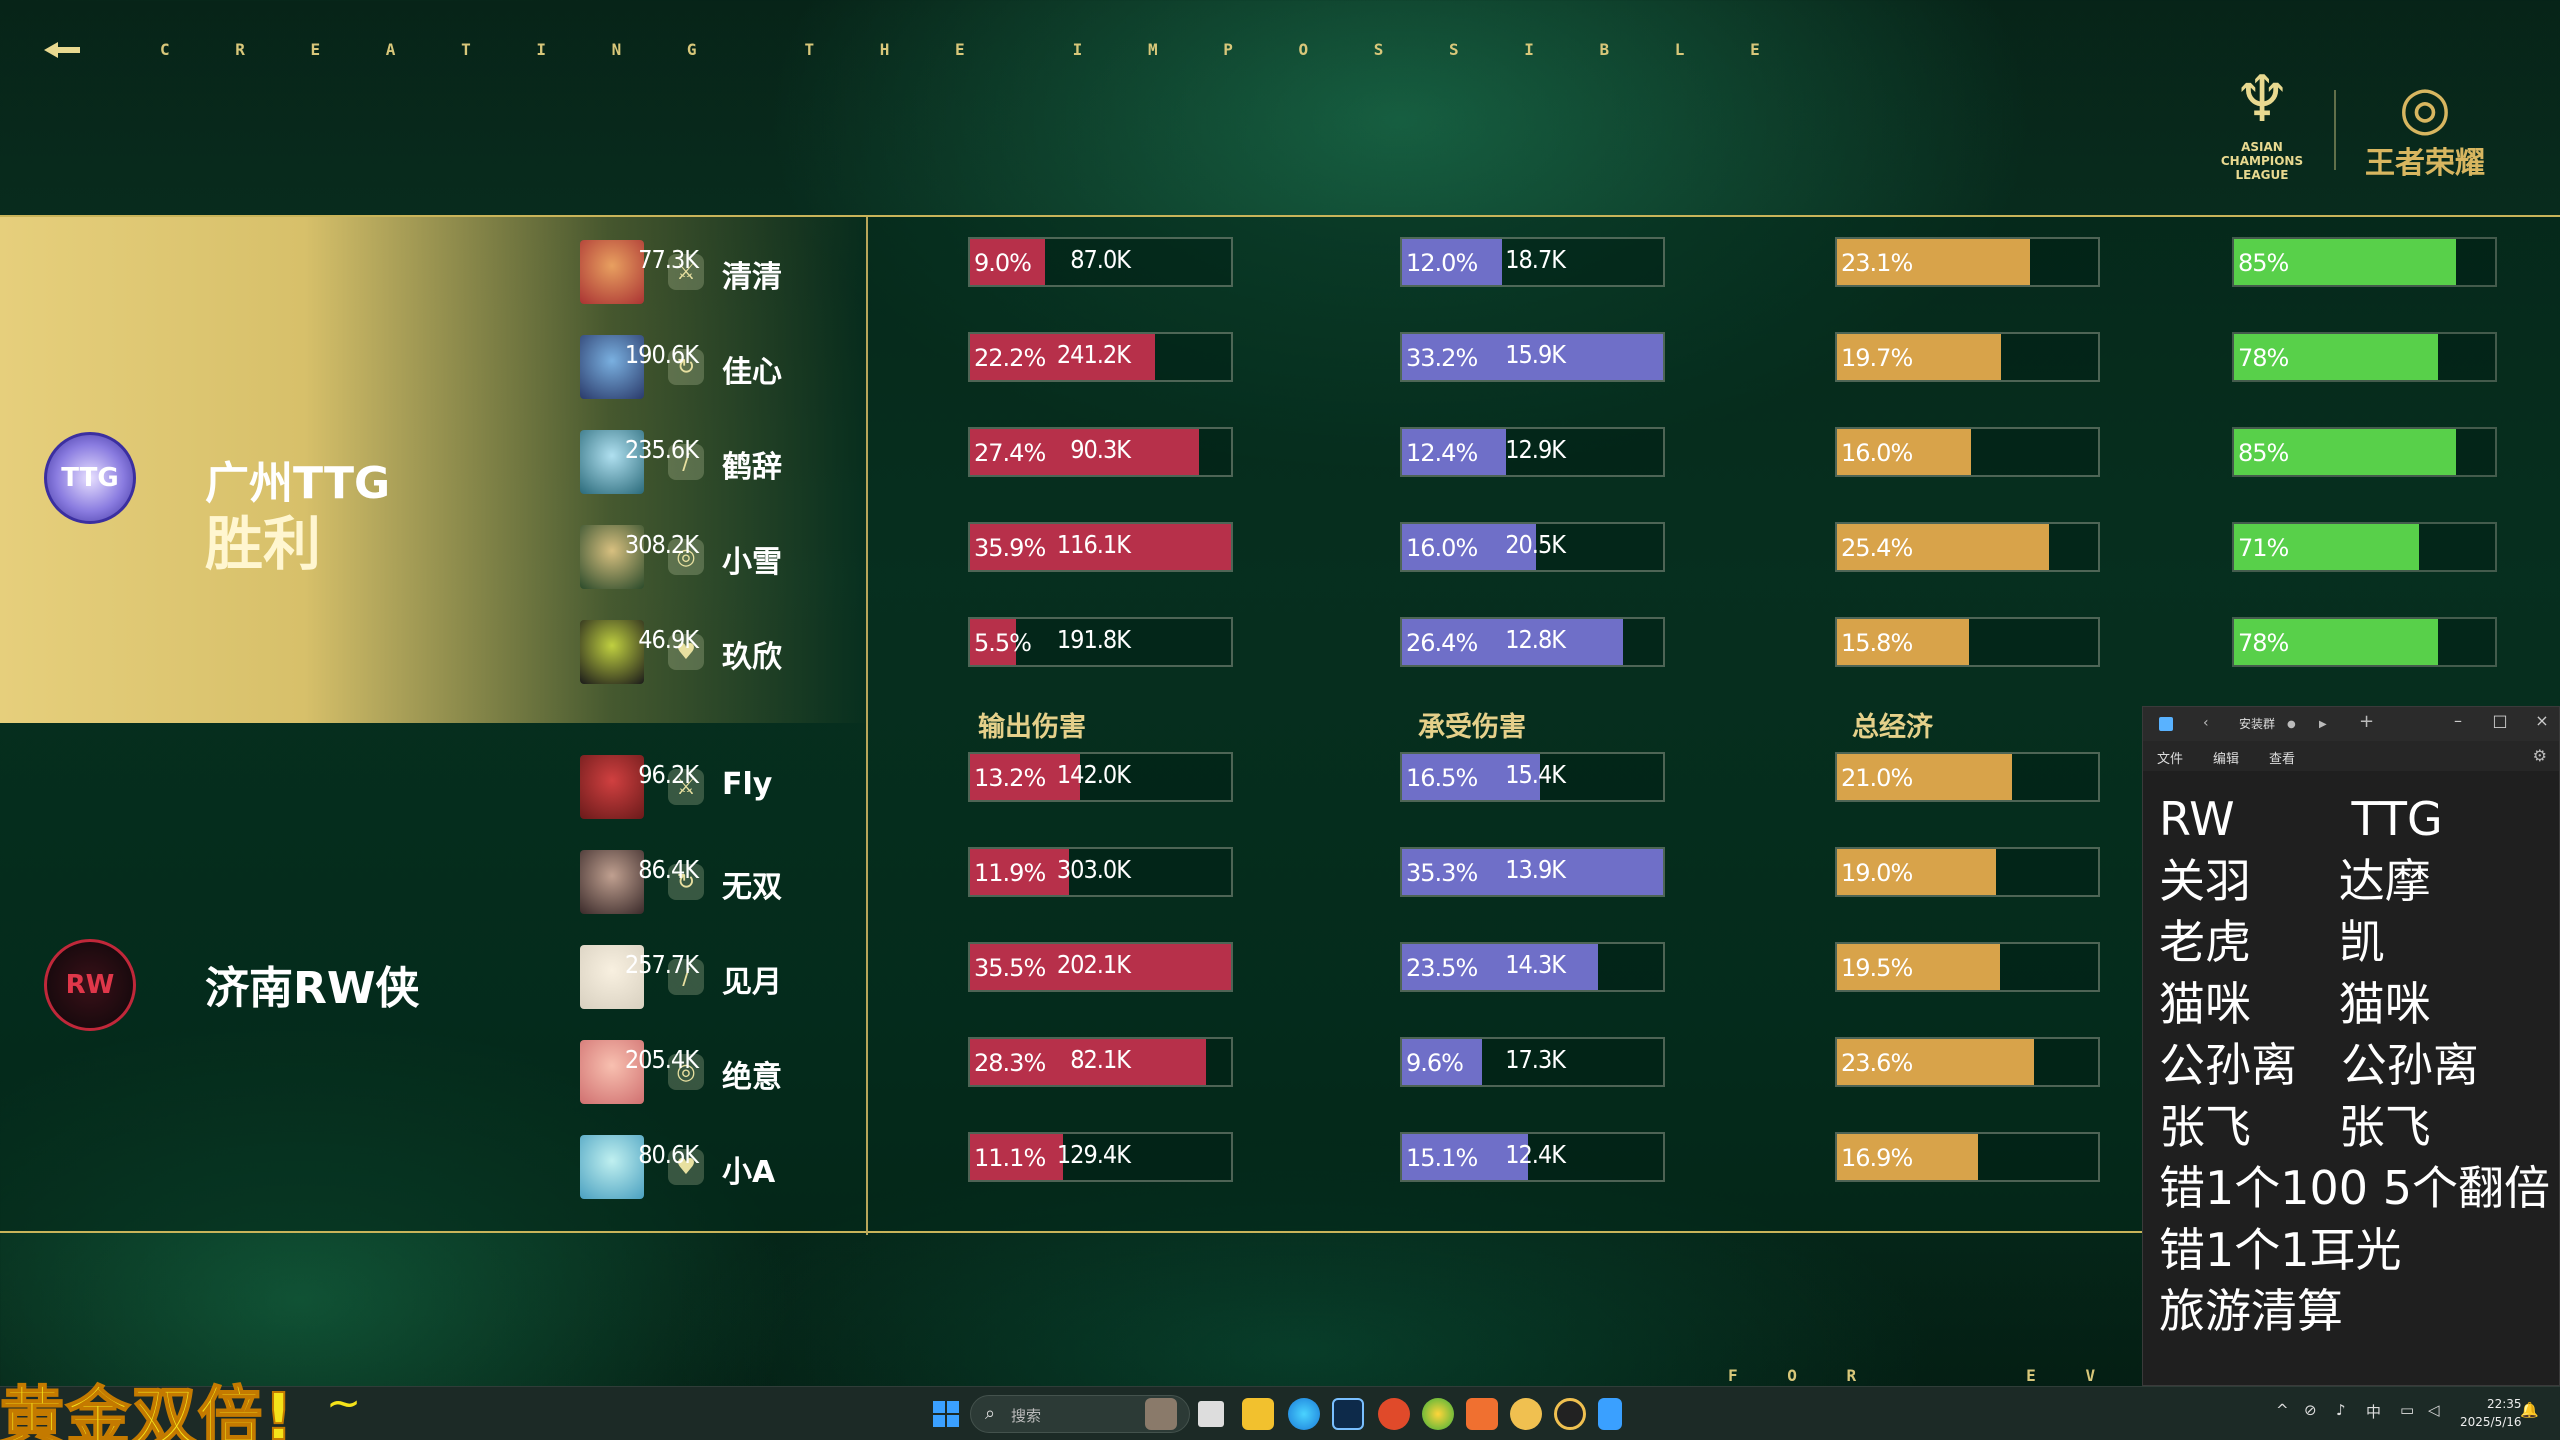 The height and width of the screenshot is (1440, 2560). I want to click on taskbar-app-search-highlight-icon, so click(1161, 1414).